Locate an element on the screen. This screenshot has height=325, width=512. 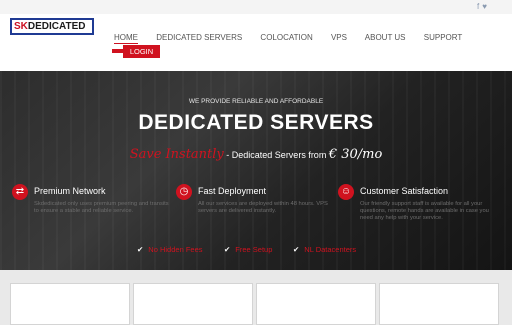
nav-support: SUPPORT is located at coordinates (443, 37).